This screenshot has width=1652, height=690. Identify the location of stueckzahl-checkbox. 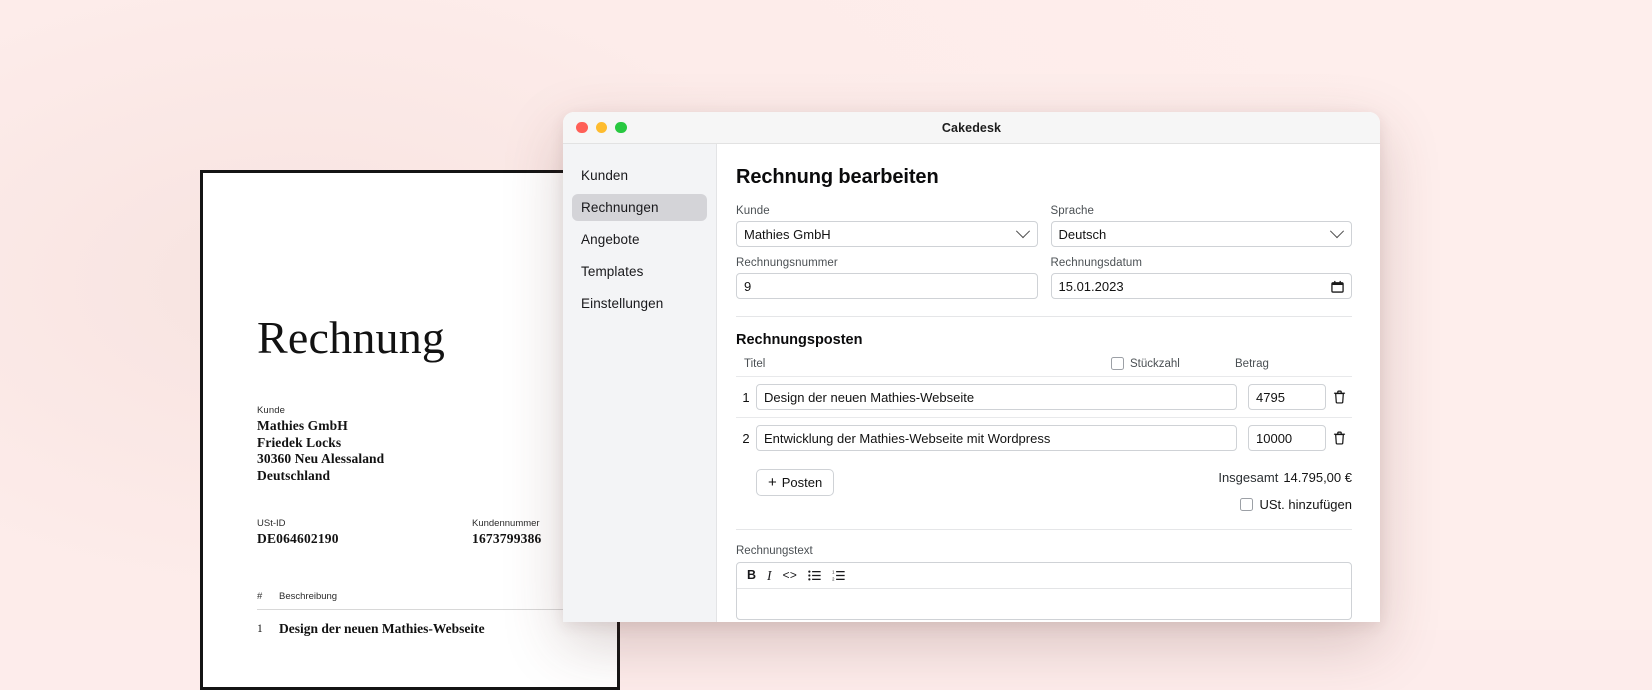
(1117, 363).